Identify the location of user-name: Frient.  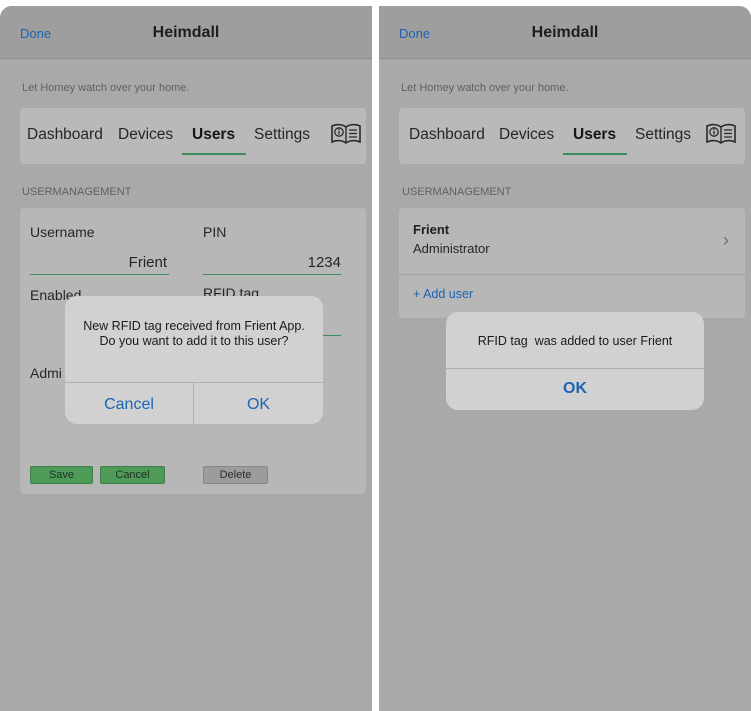
(431, 229).